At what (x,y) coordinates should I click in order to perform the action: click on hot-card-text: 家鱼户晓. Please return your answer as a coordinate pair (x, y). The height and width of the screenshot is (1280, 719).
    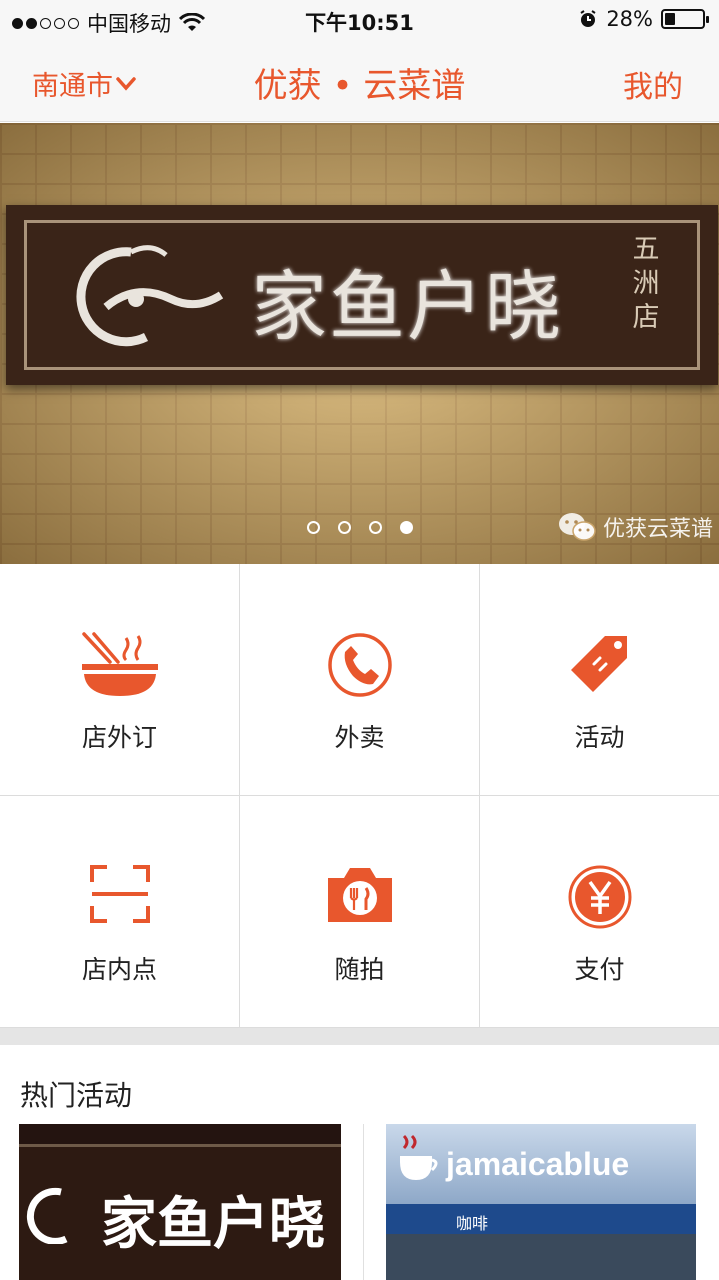
    Looking at the image, I should click on (213, 1224).